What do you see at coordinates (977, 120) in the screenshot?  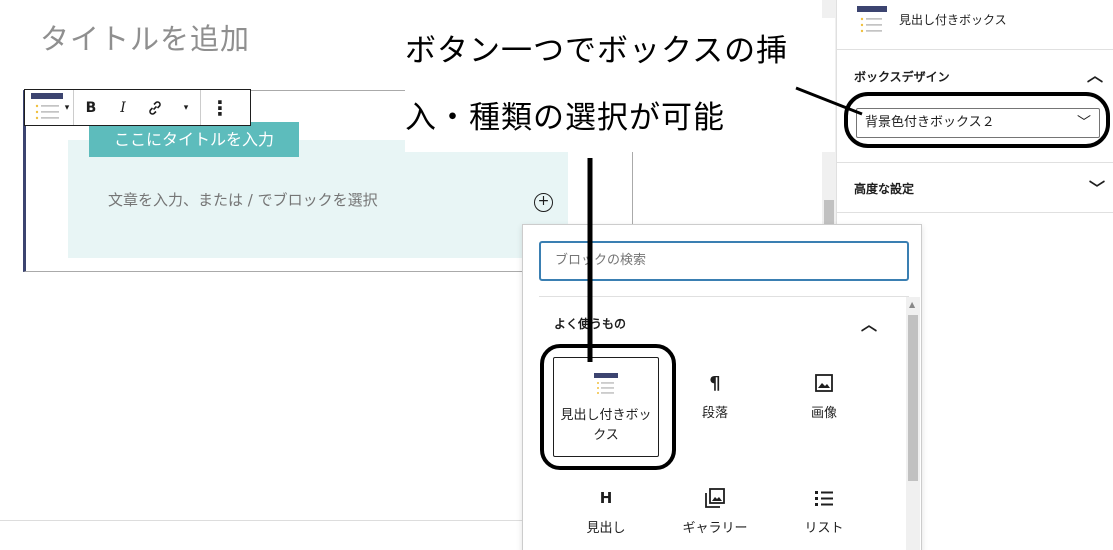 I see `annotation-highlight-select` at bounding box center [977, 120].